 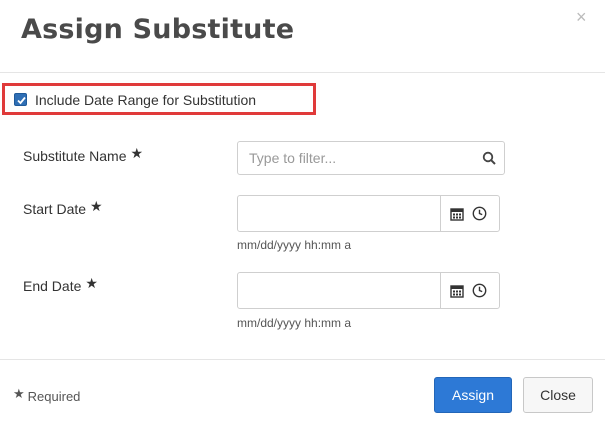 What do you see at coordinates (489, 158) in the screenshot?
I see `search-icon` at bounding box center [489, 158].